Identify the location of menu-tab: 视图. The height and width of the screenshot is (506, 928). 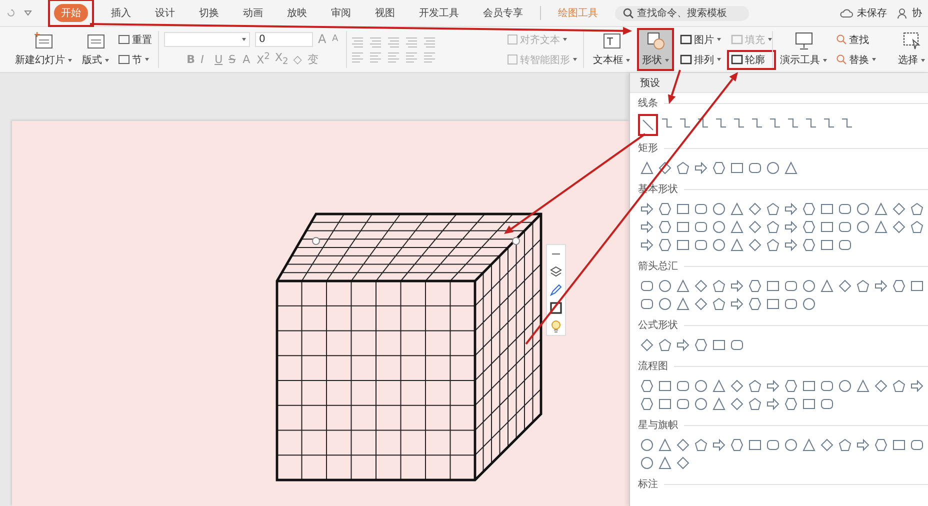
(385, 13).